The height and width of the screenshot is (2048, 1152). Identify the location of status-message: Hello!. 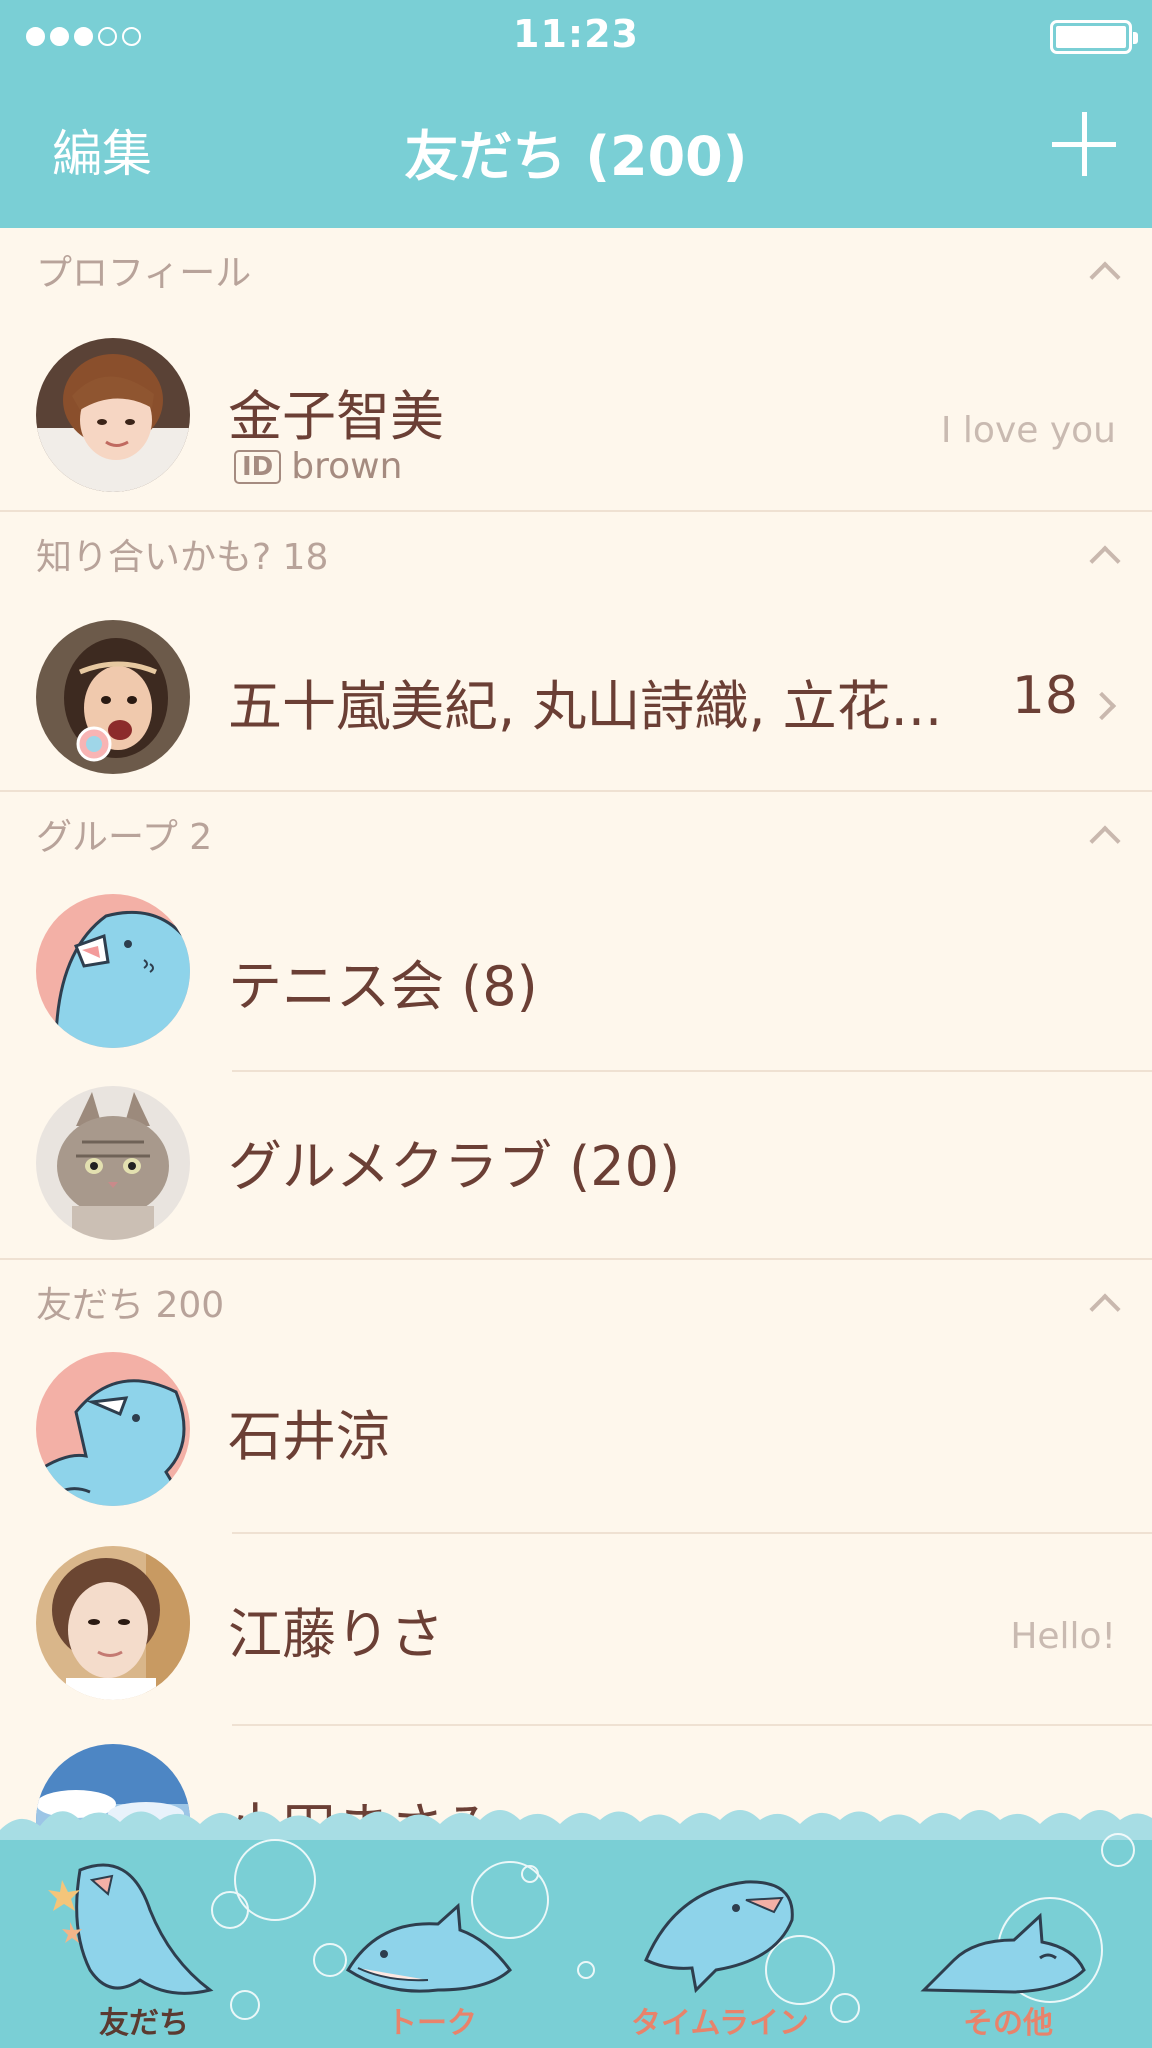
(1063, 1636).